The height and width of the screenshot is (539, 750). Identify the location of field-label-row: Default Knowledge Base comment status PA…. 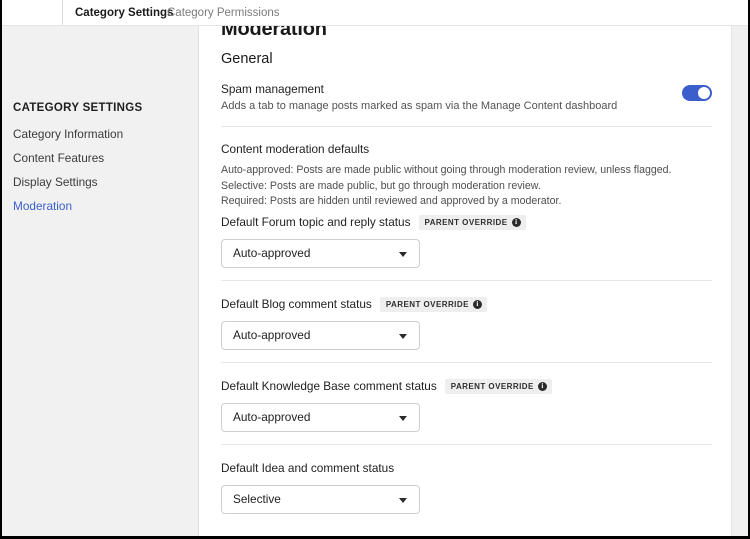
(471, 386).